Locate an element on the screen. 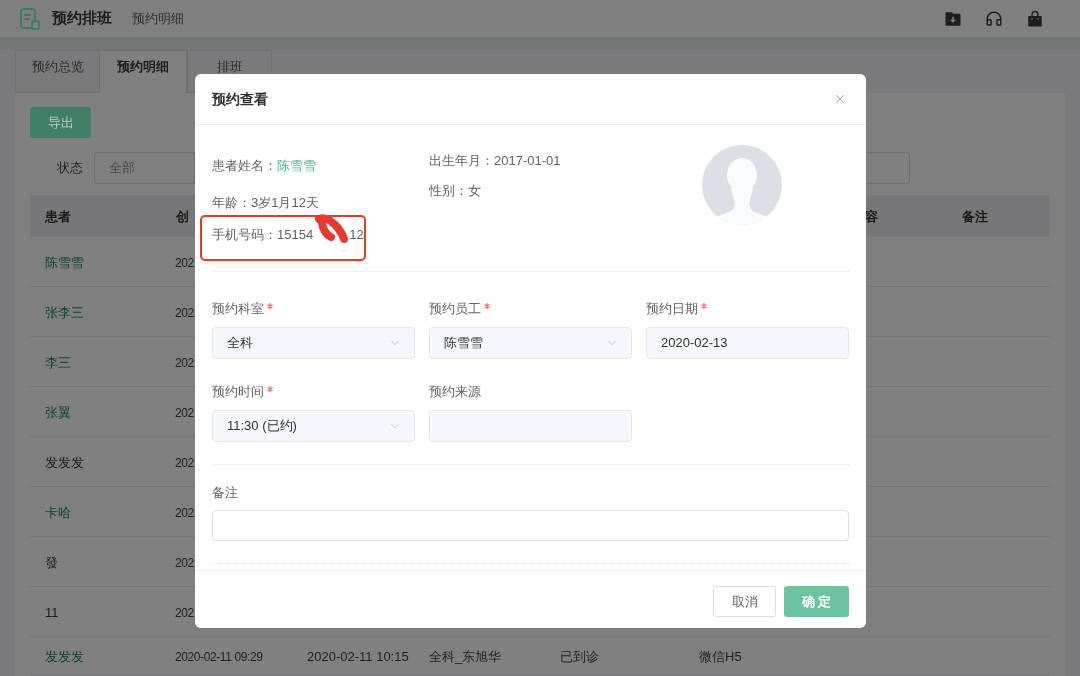 Image resolution: width=1080 pixels, height=676 pixels. patient-name: 發 is located at coordinates (51, 562).